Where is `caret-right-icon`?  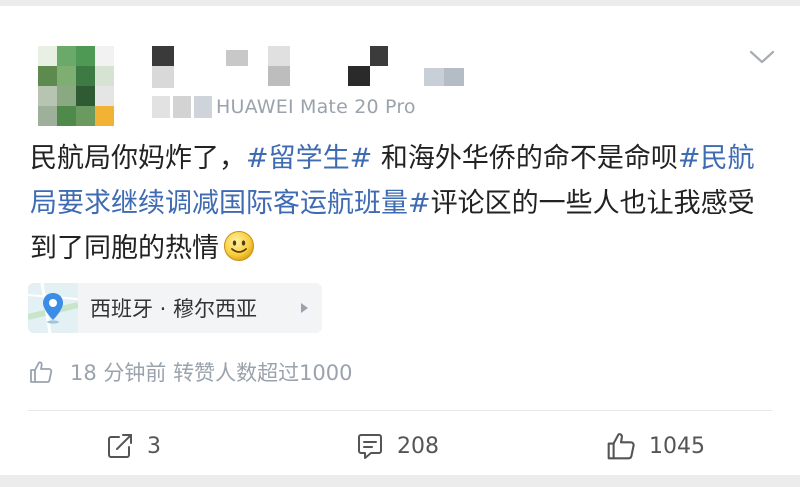 caret-right-icon is located at coordinates (304, 308).